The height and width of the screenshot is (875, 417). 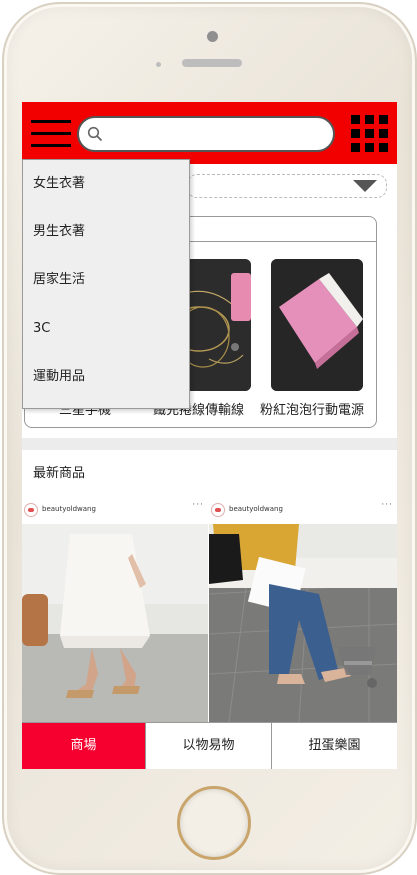 I want to click on power-bank-photo, so click(x=317, y=325).